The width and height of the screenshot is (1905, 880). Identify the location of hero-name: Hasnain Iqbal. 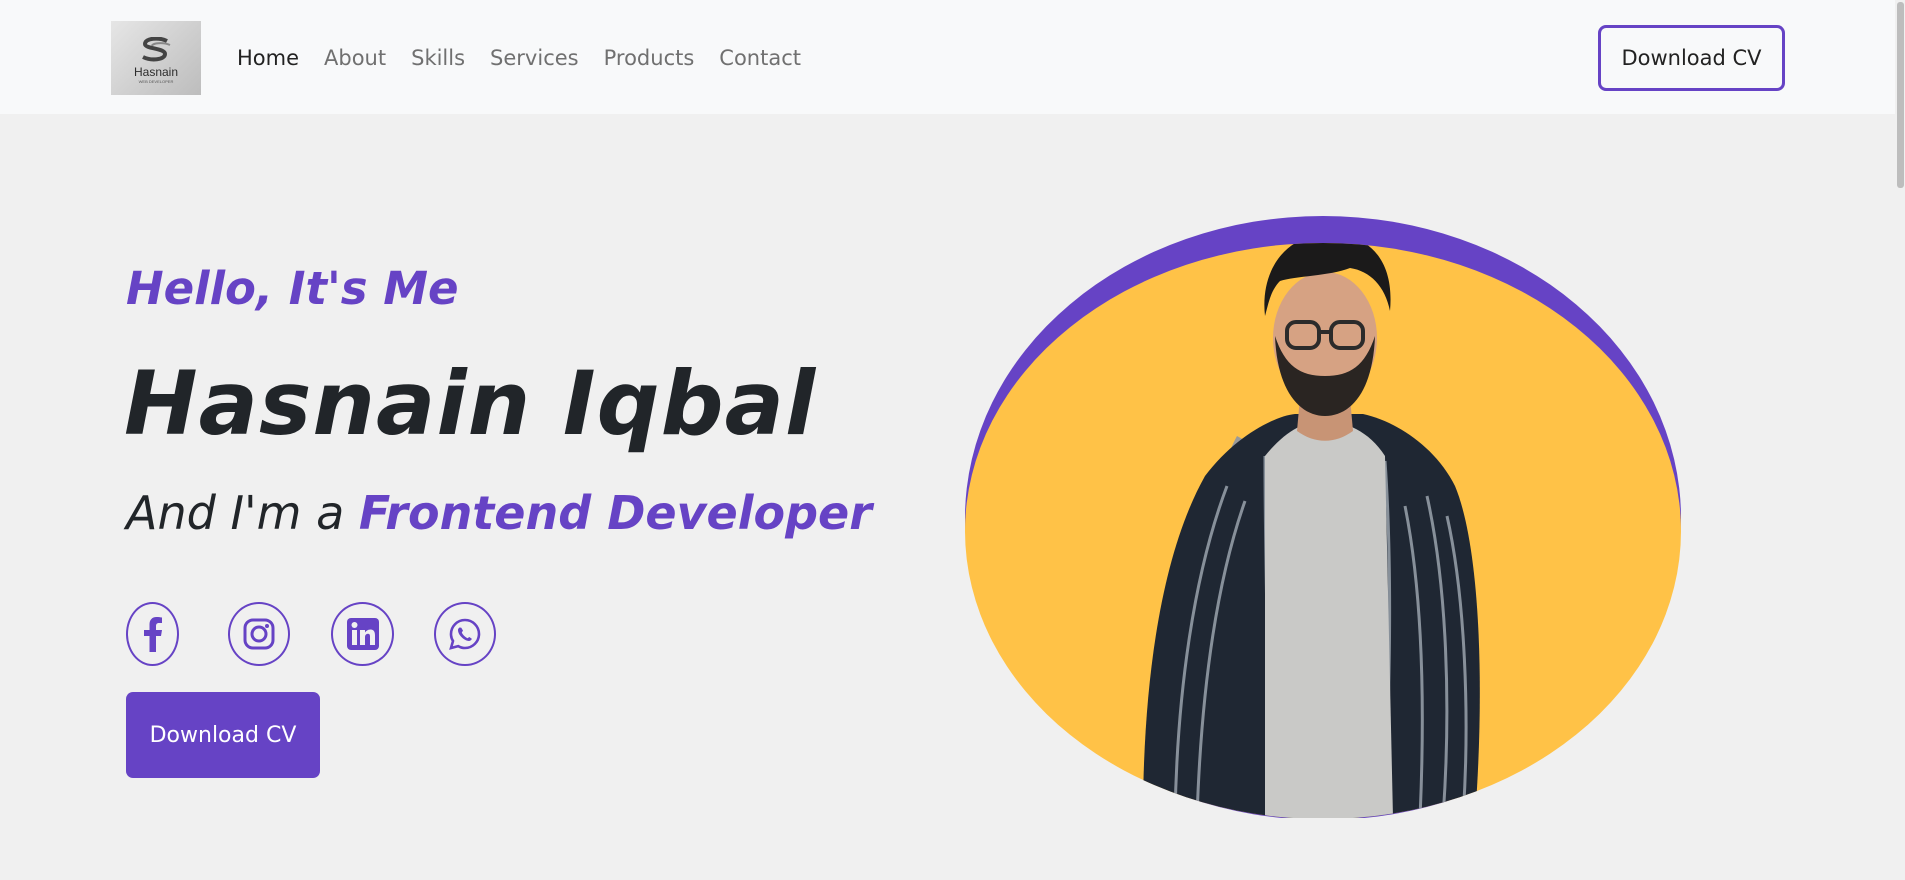
(470, 403).